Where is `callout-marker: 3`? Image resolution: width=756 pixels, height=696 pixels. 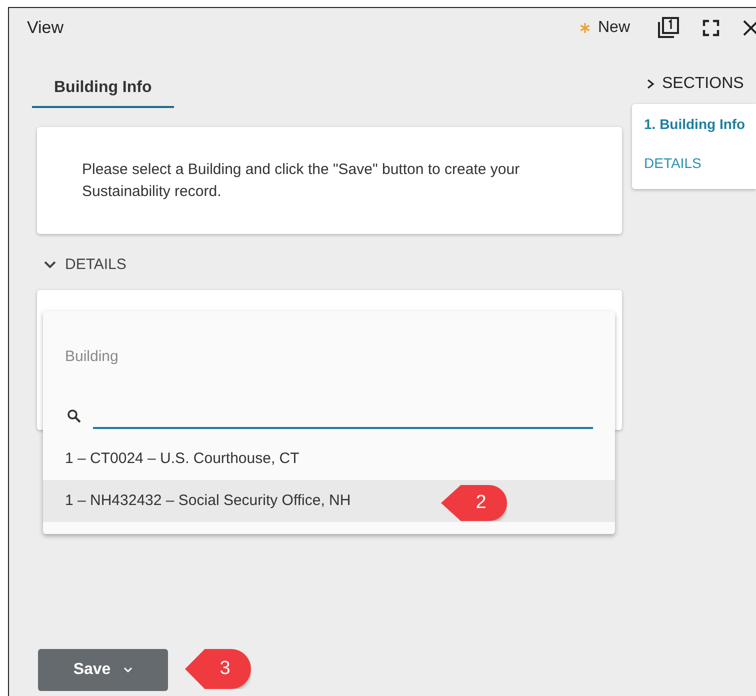
callout-marker: 3 is located at coordinates (218, 669).